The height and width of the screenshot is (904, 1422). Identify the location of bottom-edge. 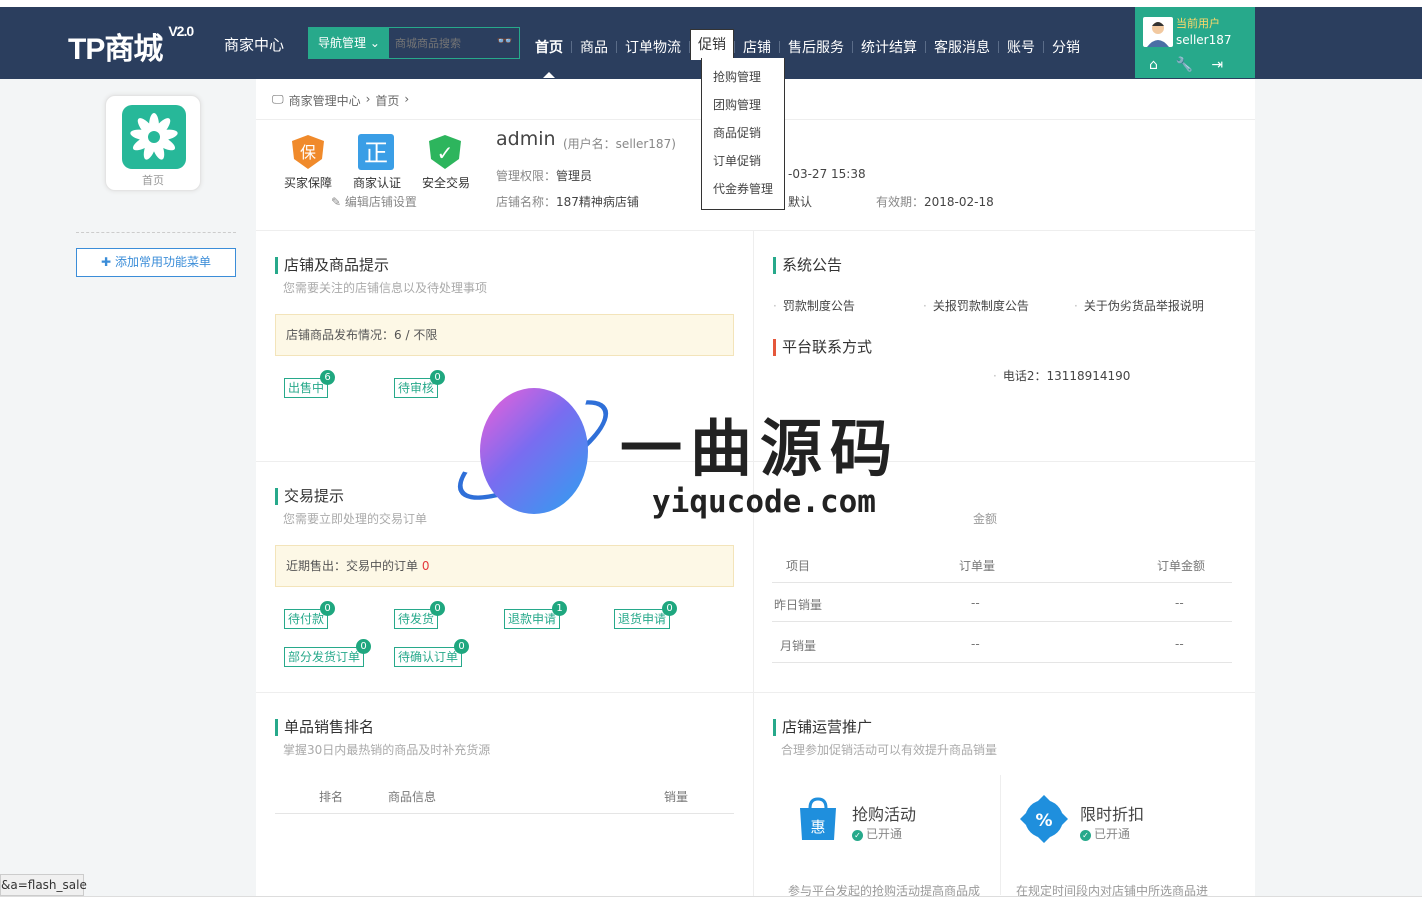
(711, 900).